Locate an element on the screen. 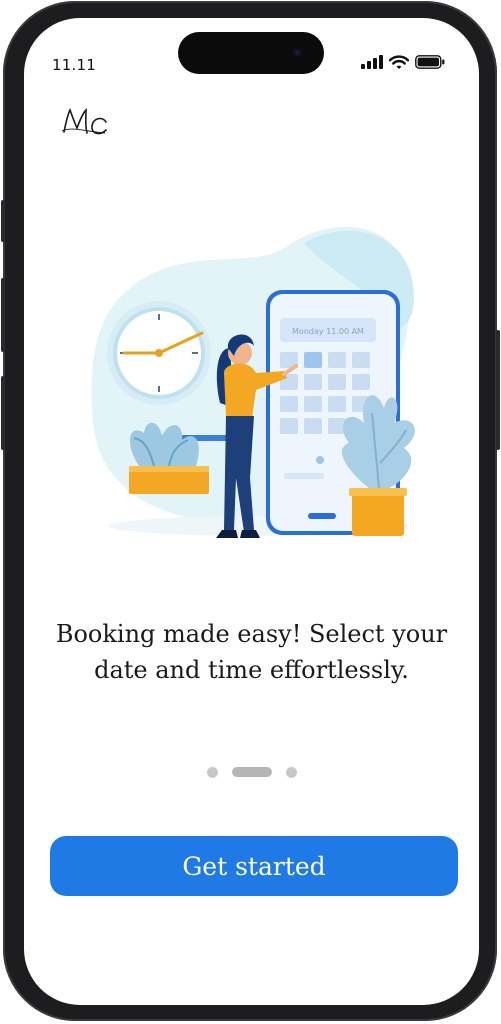 This screenshot has height=1024, width=501. action-button is located at coordinates (3, 221).